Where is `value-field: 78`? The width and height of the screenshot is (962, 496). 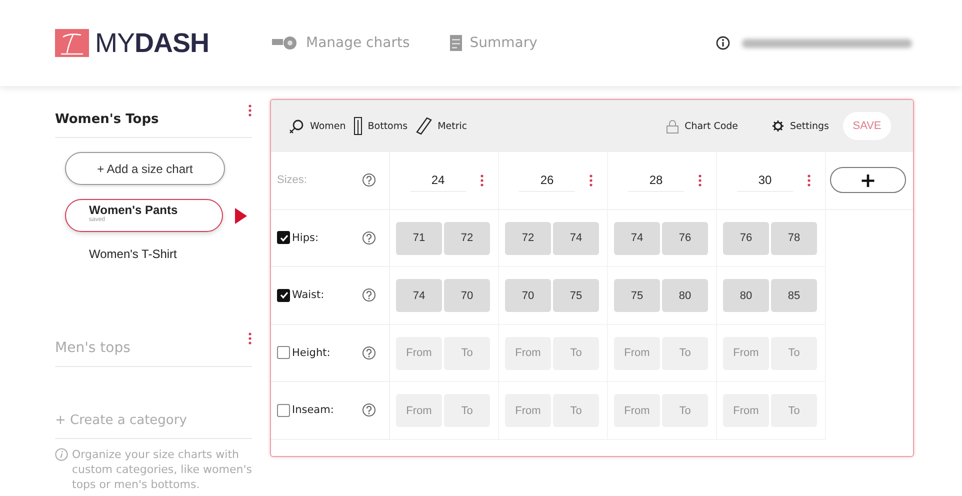
value-field: 78 is located at coordinates (794, 238).